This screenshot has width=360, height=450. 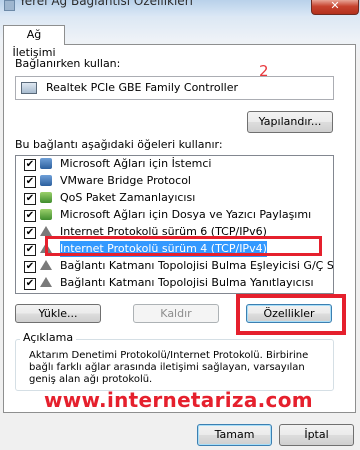 I want to click on tab-networking: Ağ İletişimi, so click(x=34, y=42).